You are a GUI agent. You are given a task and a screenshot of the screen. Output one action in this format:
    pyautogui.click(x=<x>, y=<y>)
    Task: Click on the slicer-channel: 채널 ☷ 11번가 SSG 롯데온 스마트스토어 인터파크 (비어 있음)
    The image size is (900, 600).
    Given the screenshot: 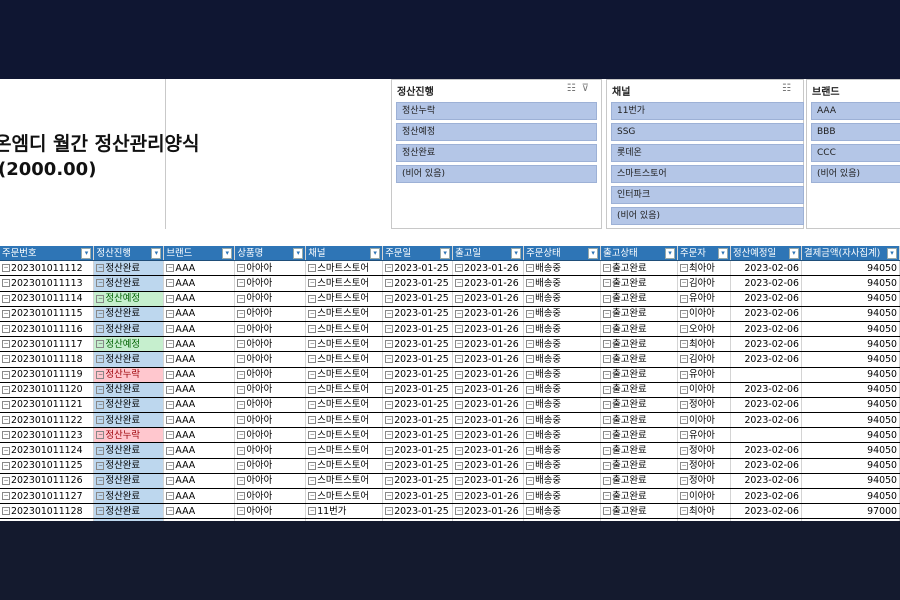 What is the action you would take?
    pyautogui.click(x=705, y=154)
    